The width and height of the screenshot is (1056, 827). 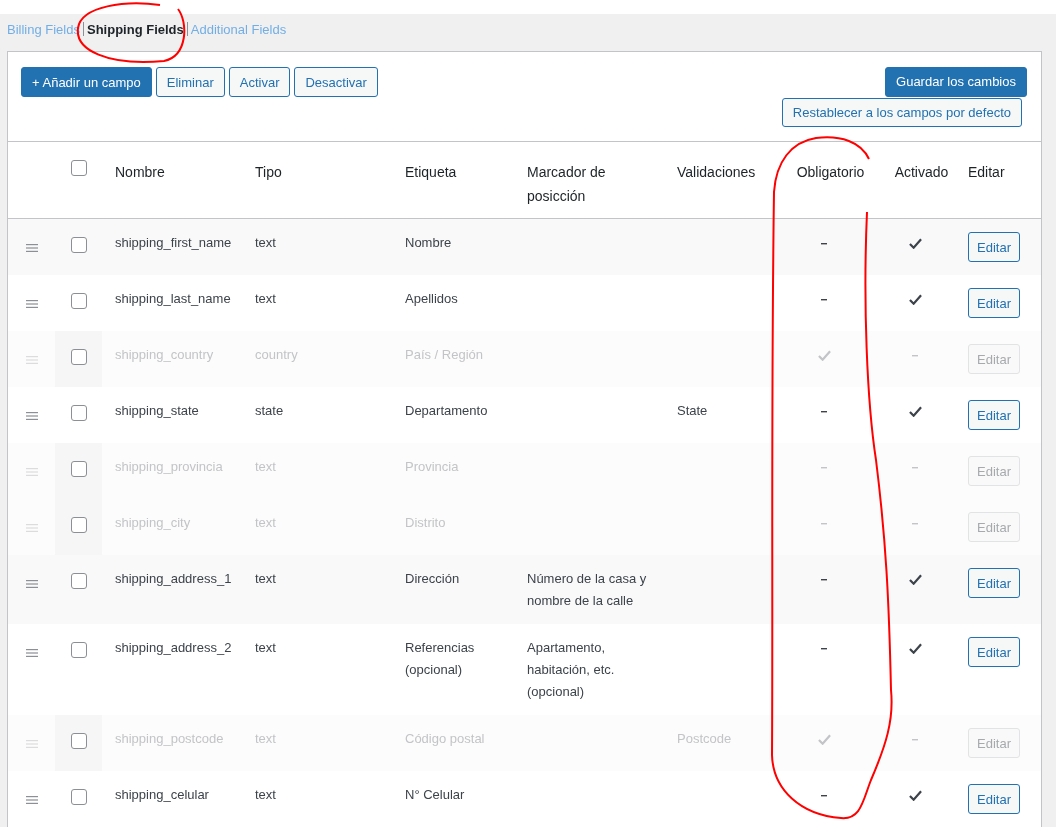 What do you see at coordinates (269, 410) in the screenshot?
I see `table-cell: state` at bounding box center [269, 410].